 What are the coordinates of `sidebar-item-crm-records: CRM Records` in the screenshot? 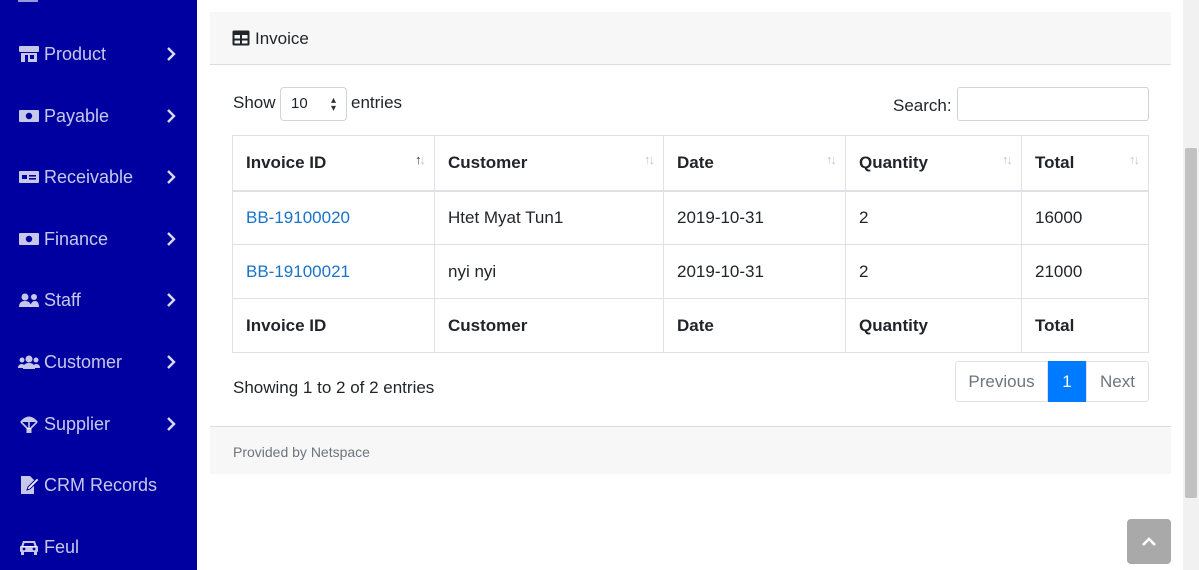 It's located at (98, 485).